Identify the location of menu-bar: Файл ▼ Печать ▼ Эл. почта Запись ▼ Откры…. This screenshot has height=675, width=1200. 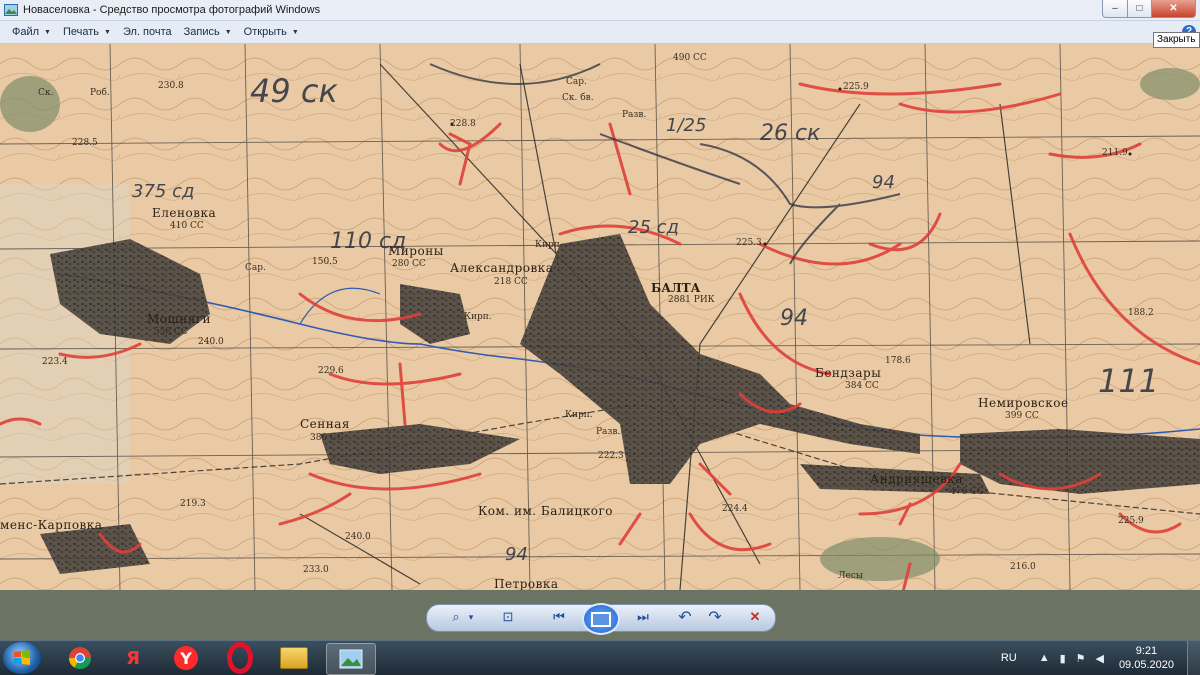
(600, 32).